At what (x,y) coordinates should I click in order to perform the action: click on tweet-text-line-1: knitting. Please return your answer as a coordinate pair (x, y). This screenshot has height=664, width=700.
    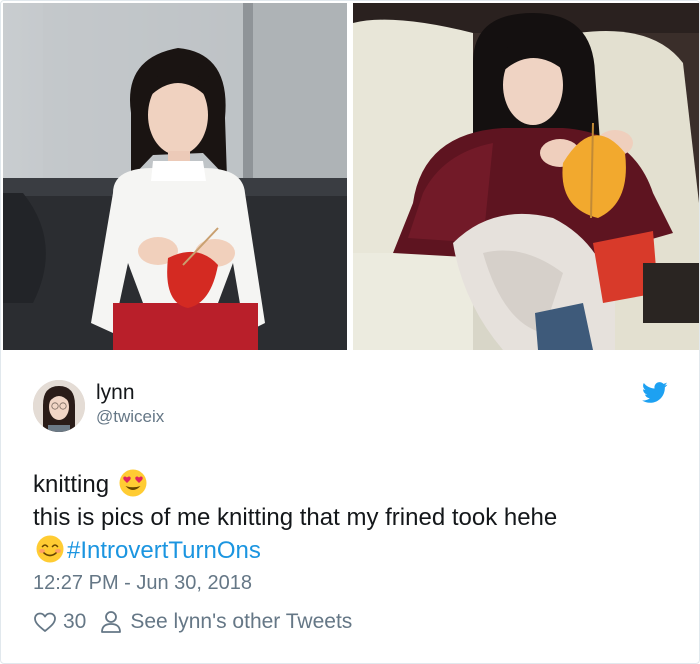
    Looking at the image, I should click on (353, 484).